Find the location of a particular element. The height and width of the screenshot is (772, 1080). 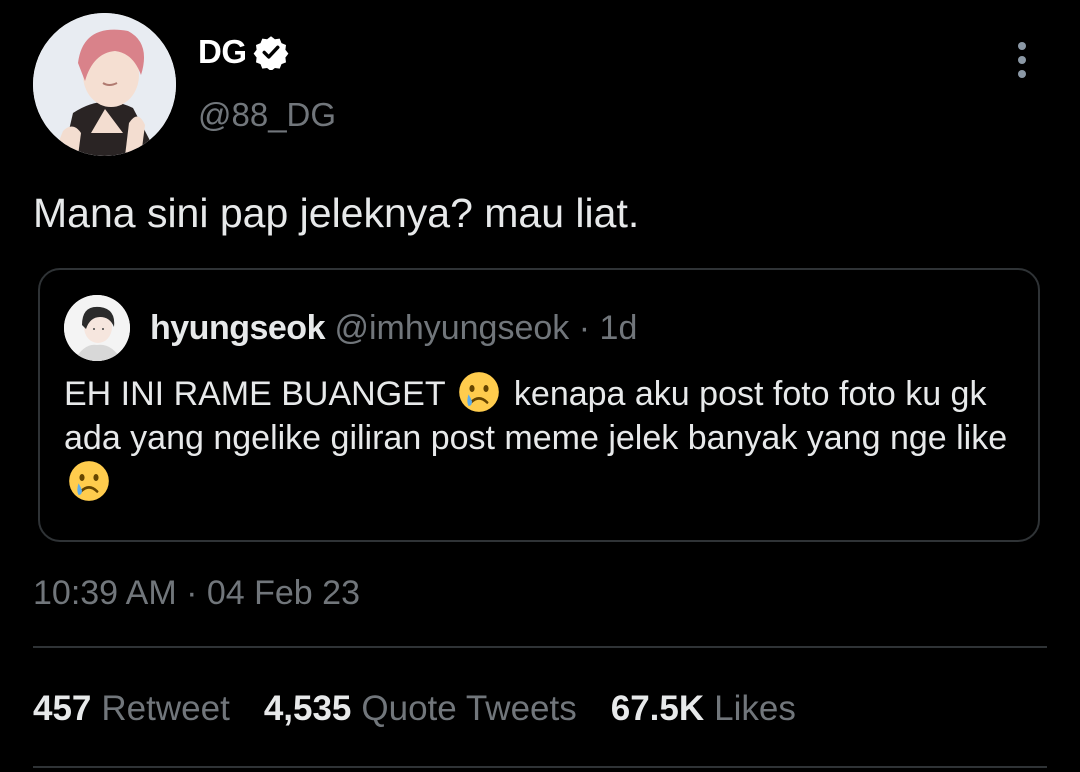

engagement-stats: 457 Retweet 4,535 Quote Tweets 67.5K Likes is located at coordinates (414, 709).